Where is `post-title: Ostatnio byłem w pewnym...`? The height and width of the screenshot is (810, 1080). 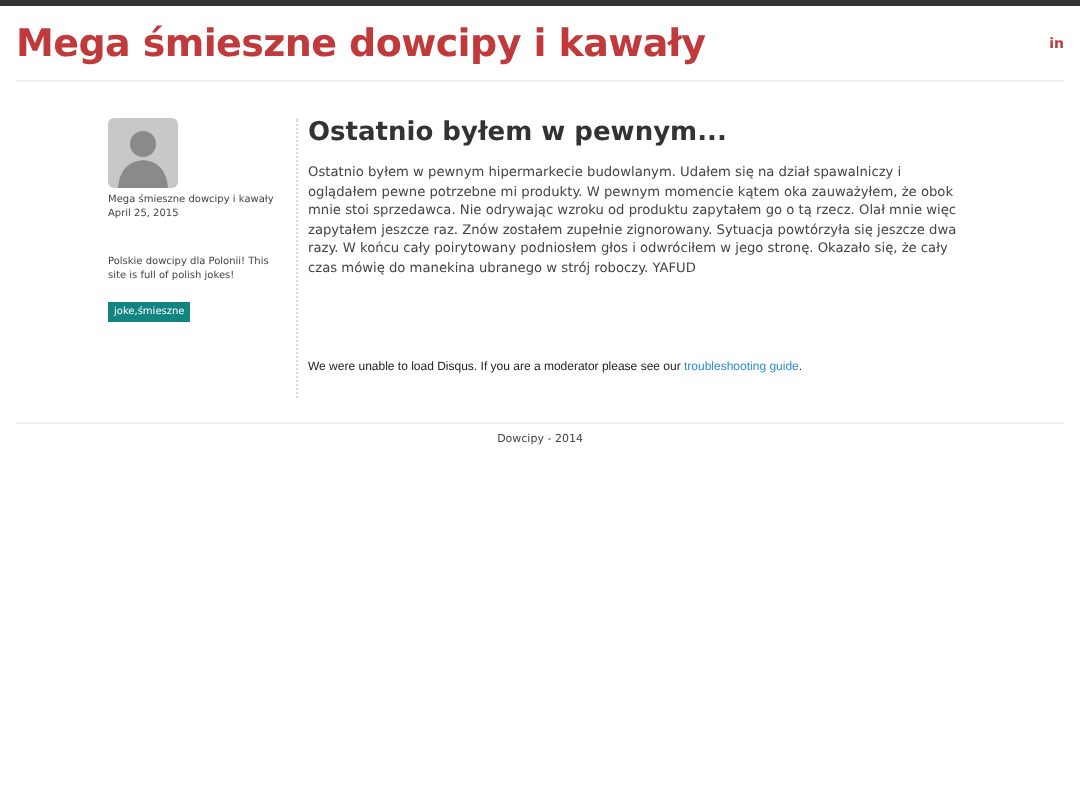
post-title: Ostatnio byłem w pewnym... is located at coordinates (518, 133).